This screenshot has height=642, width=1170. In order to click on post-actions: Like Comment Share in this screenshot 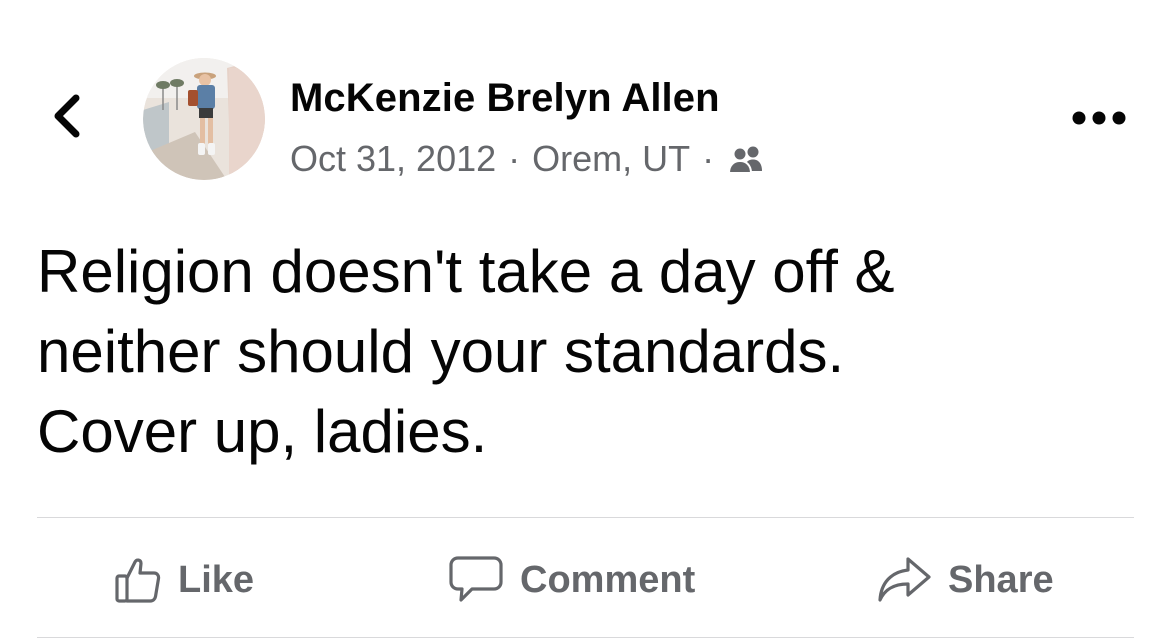, I will do `click(585, 580)`.